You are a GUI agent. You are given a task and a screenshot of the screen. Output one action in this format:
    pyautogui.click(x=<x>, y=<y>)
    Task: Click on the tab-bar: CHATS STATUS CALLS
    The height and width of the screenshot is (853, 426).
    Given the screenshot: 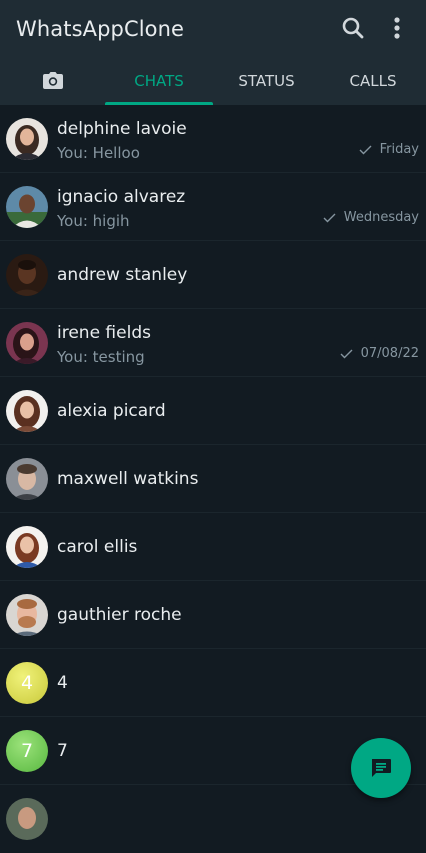 What is the action you would take?
    pyautogui.click(x=213, y=81)
    